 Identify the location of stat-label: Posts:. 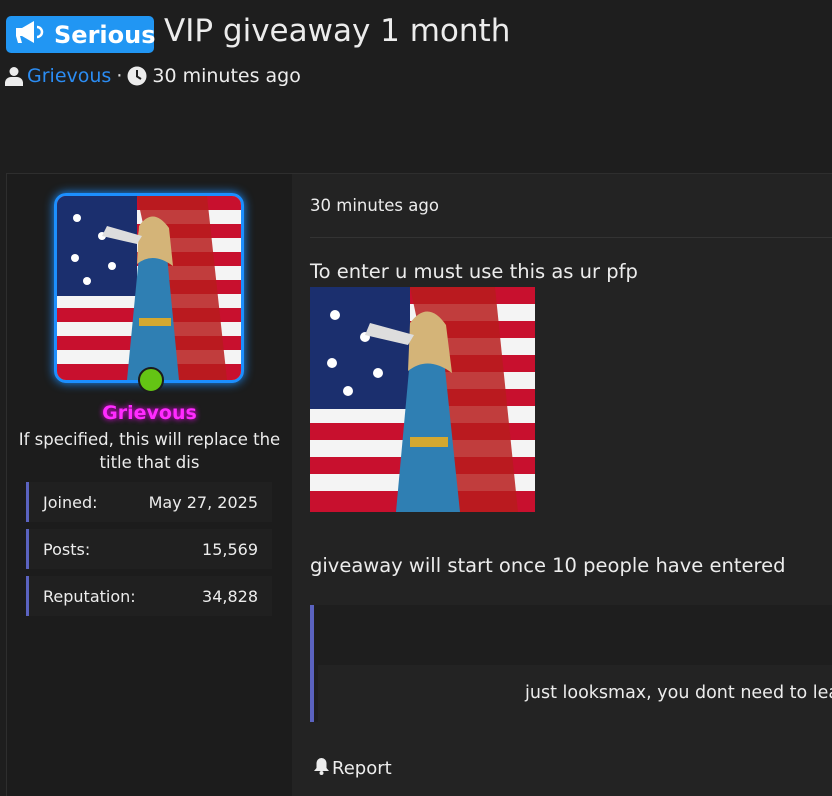
(67, 549).